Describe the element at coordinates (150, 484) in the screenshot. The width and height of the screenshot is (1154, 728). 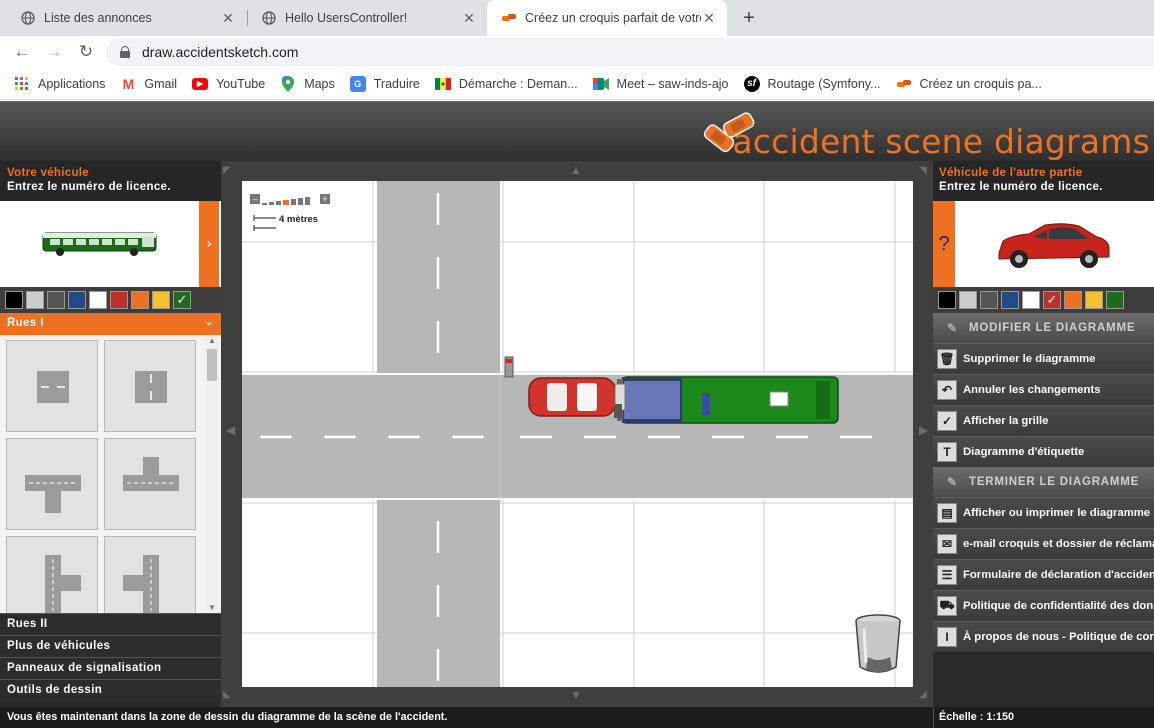
I see `street-tile-t-junction-up` at that location.